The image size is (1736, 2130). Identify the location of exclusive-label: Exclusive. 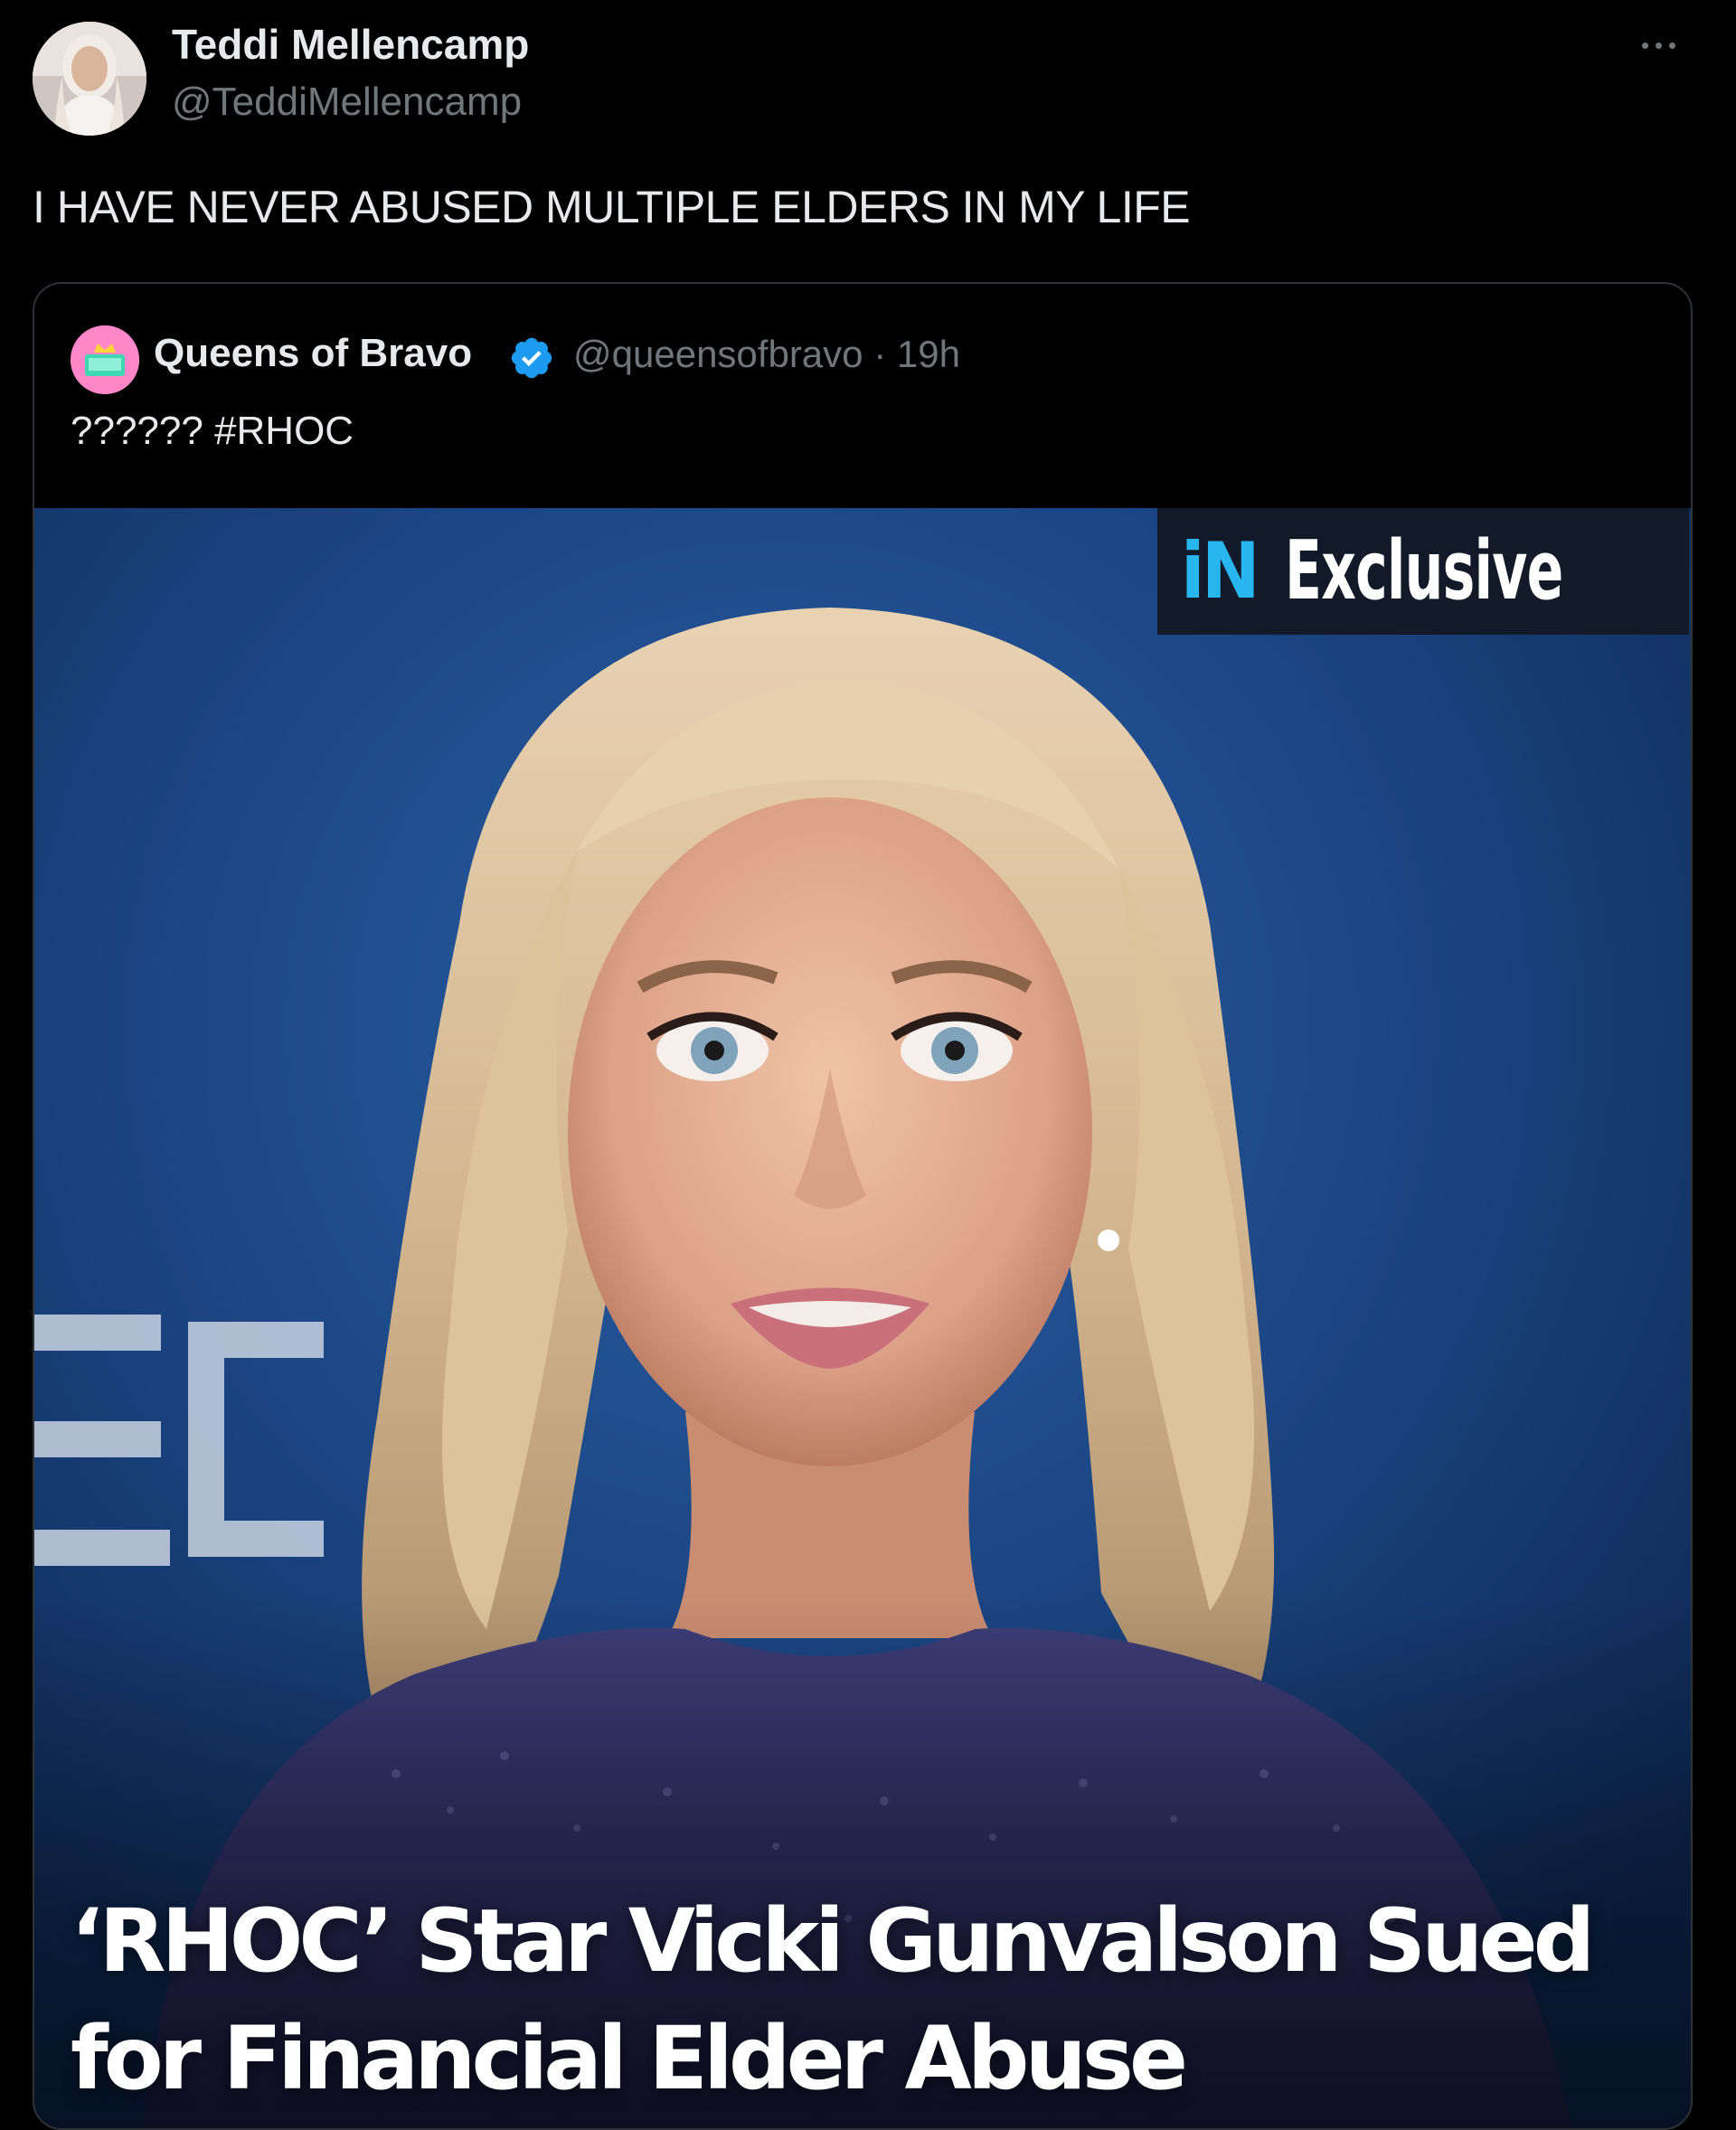
(1424, 570).